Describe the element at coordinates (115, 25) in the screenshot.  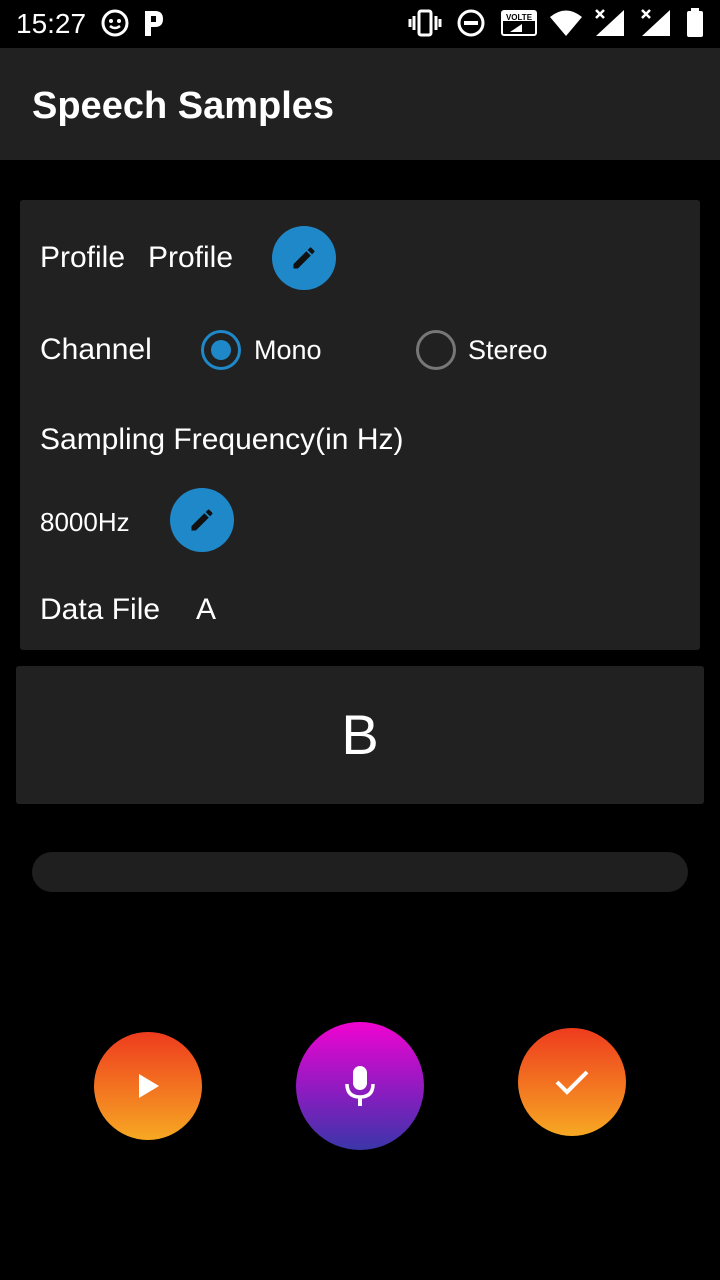
I see `face-notification-icon` at that location.